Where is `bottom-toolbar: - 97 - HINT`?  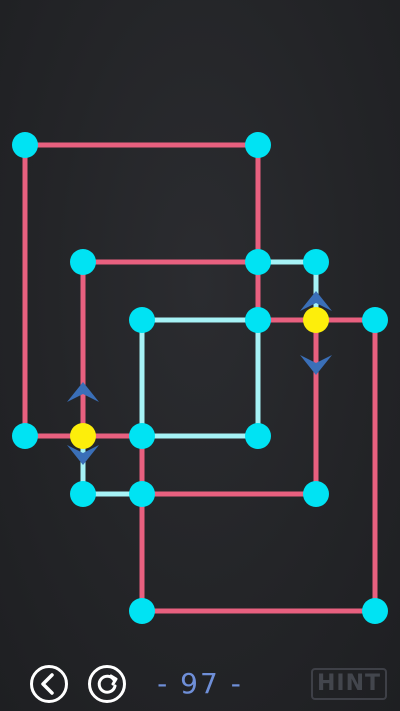 bottom-toolbar: - 97 - HINT is located at coordinates (200, 680).